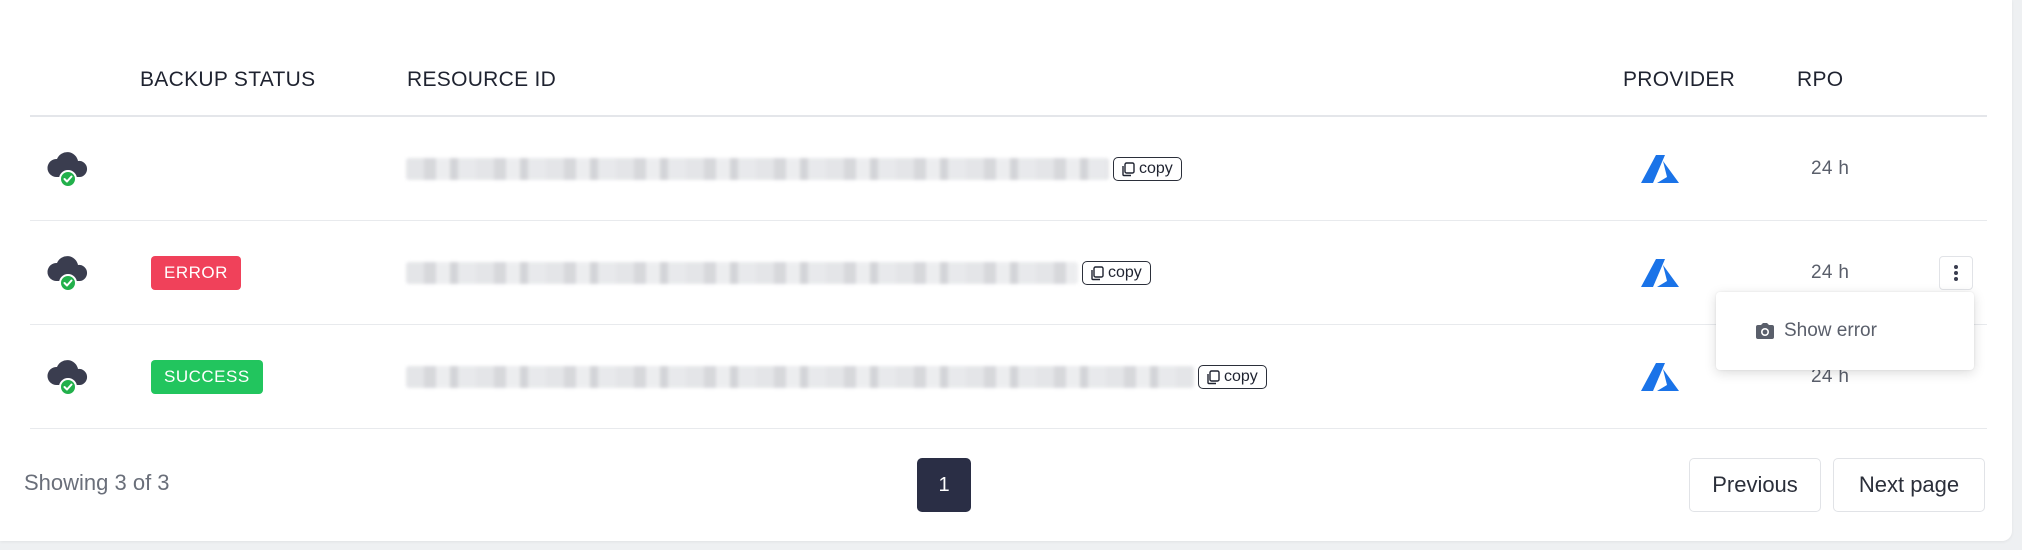 The image size is (2022, 550). I want to click on header-backup-status: BACKUP STATUS, so click(228, 79).